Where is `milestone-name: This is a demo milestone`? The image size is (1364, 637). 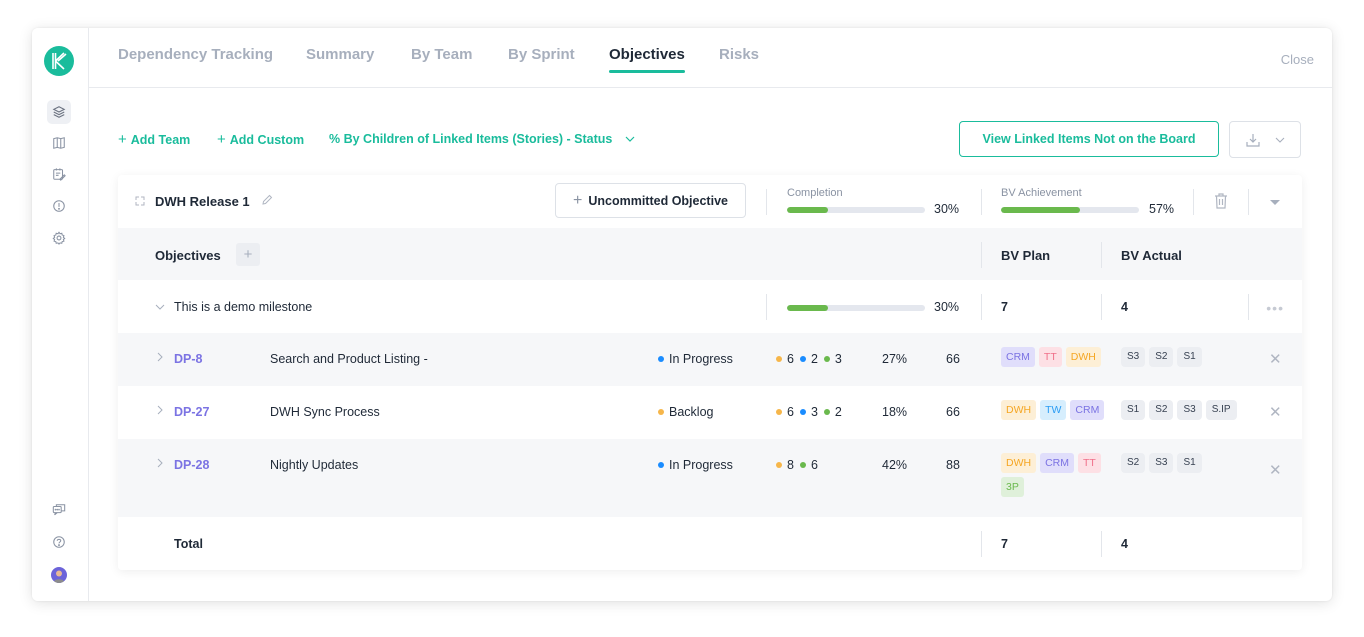 milestone-name: This is a demo milestone is located at coordinates (243, 307).